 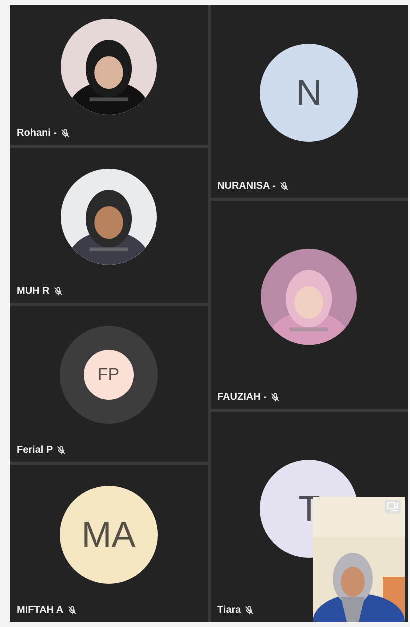 What do you see at coordinates (109, 535) in the screenshot?
I see `avatar-initials: MA` at bounding box center [109, 535].